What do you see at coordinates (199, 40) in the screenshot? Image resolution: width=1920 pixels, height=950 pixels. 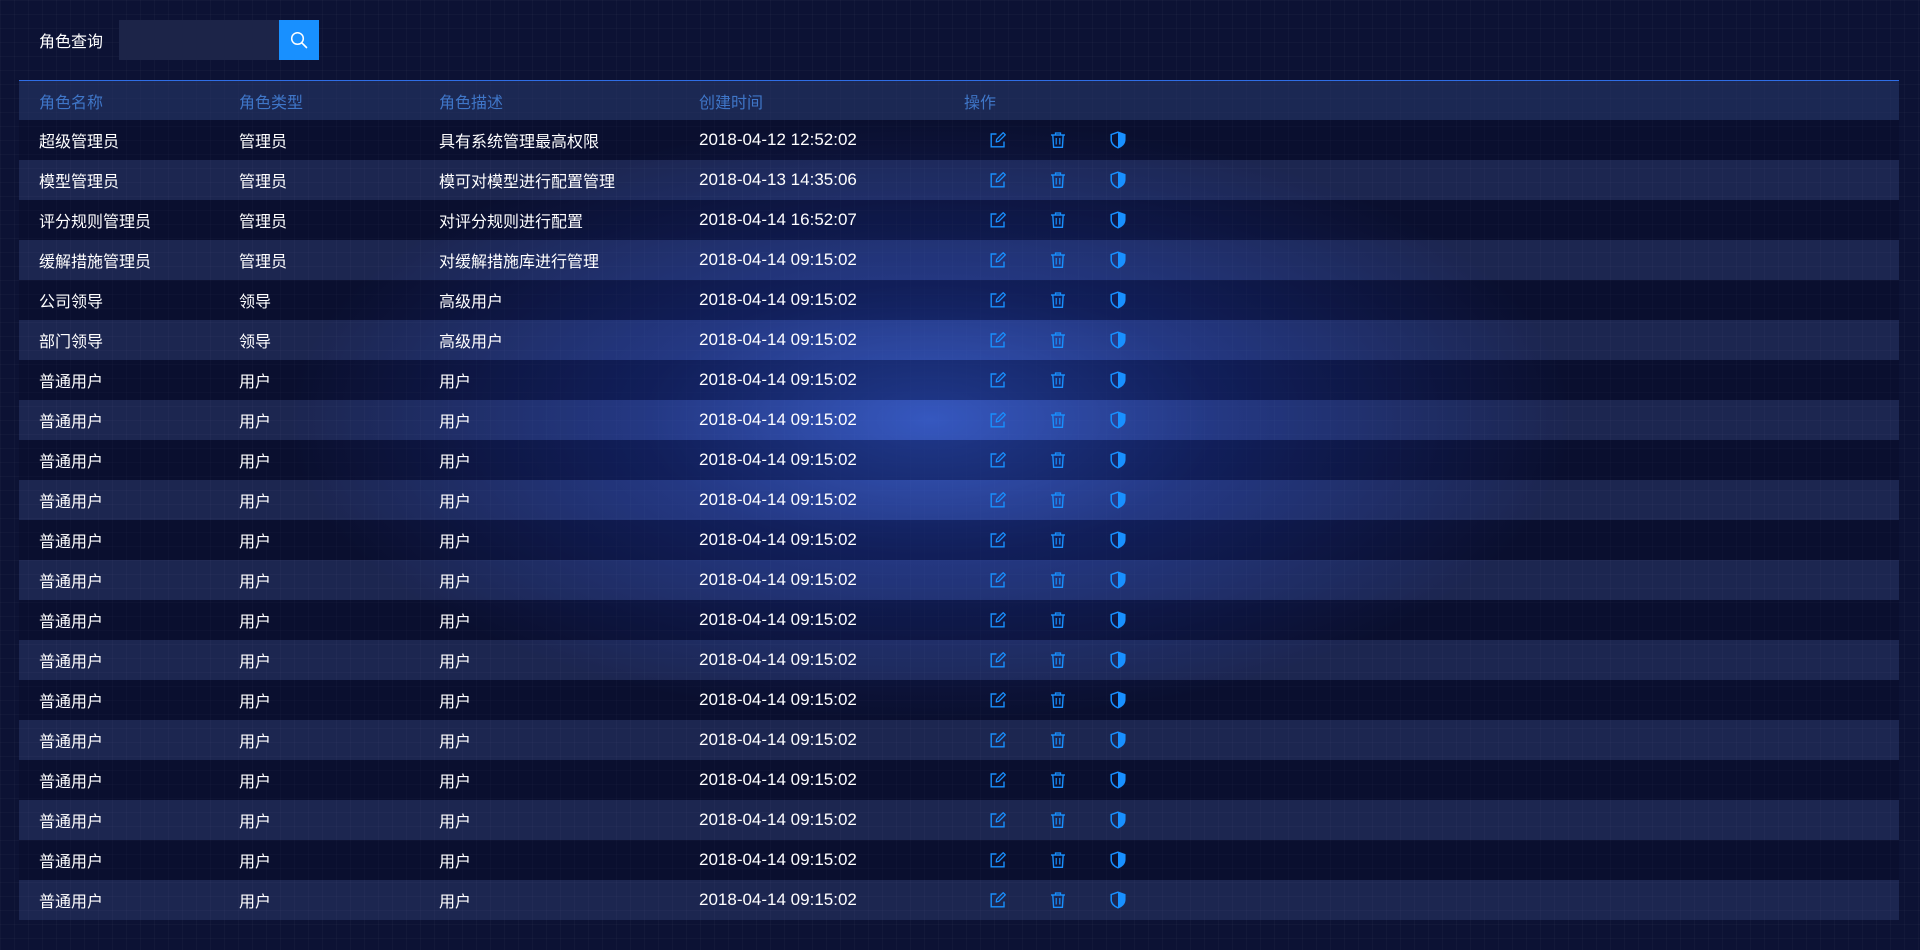 I see `search-input` at bounding box center [199, 40].